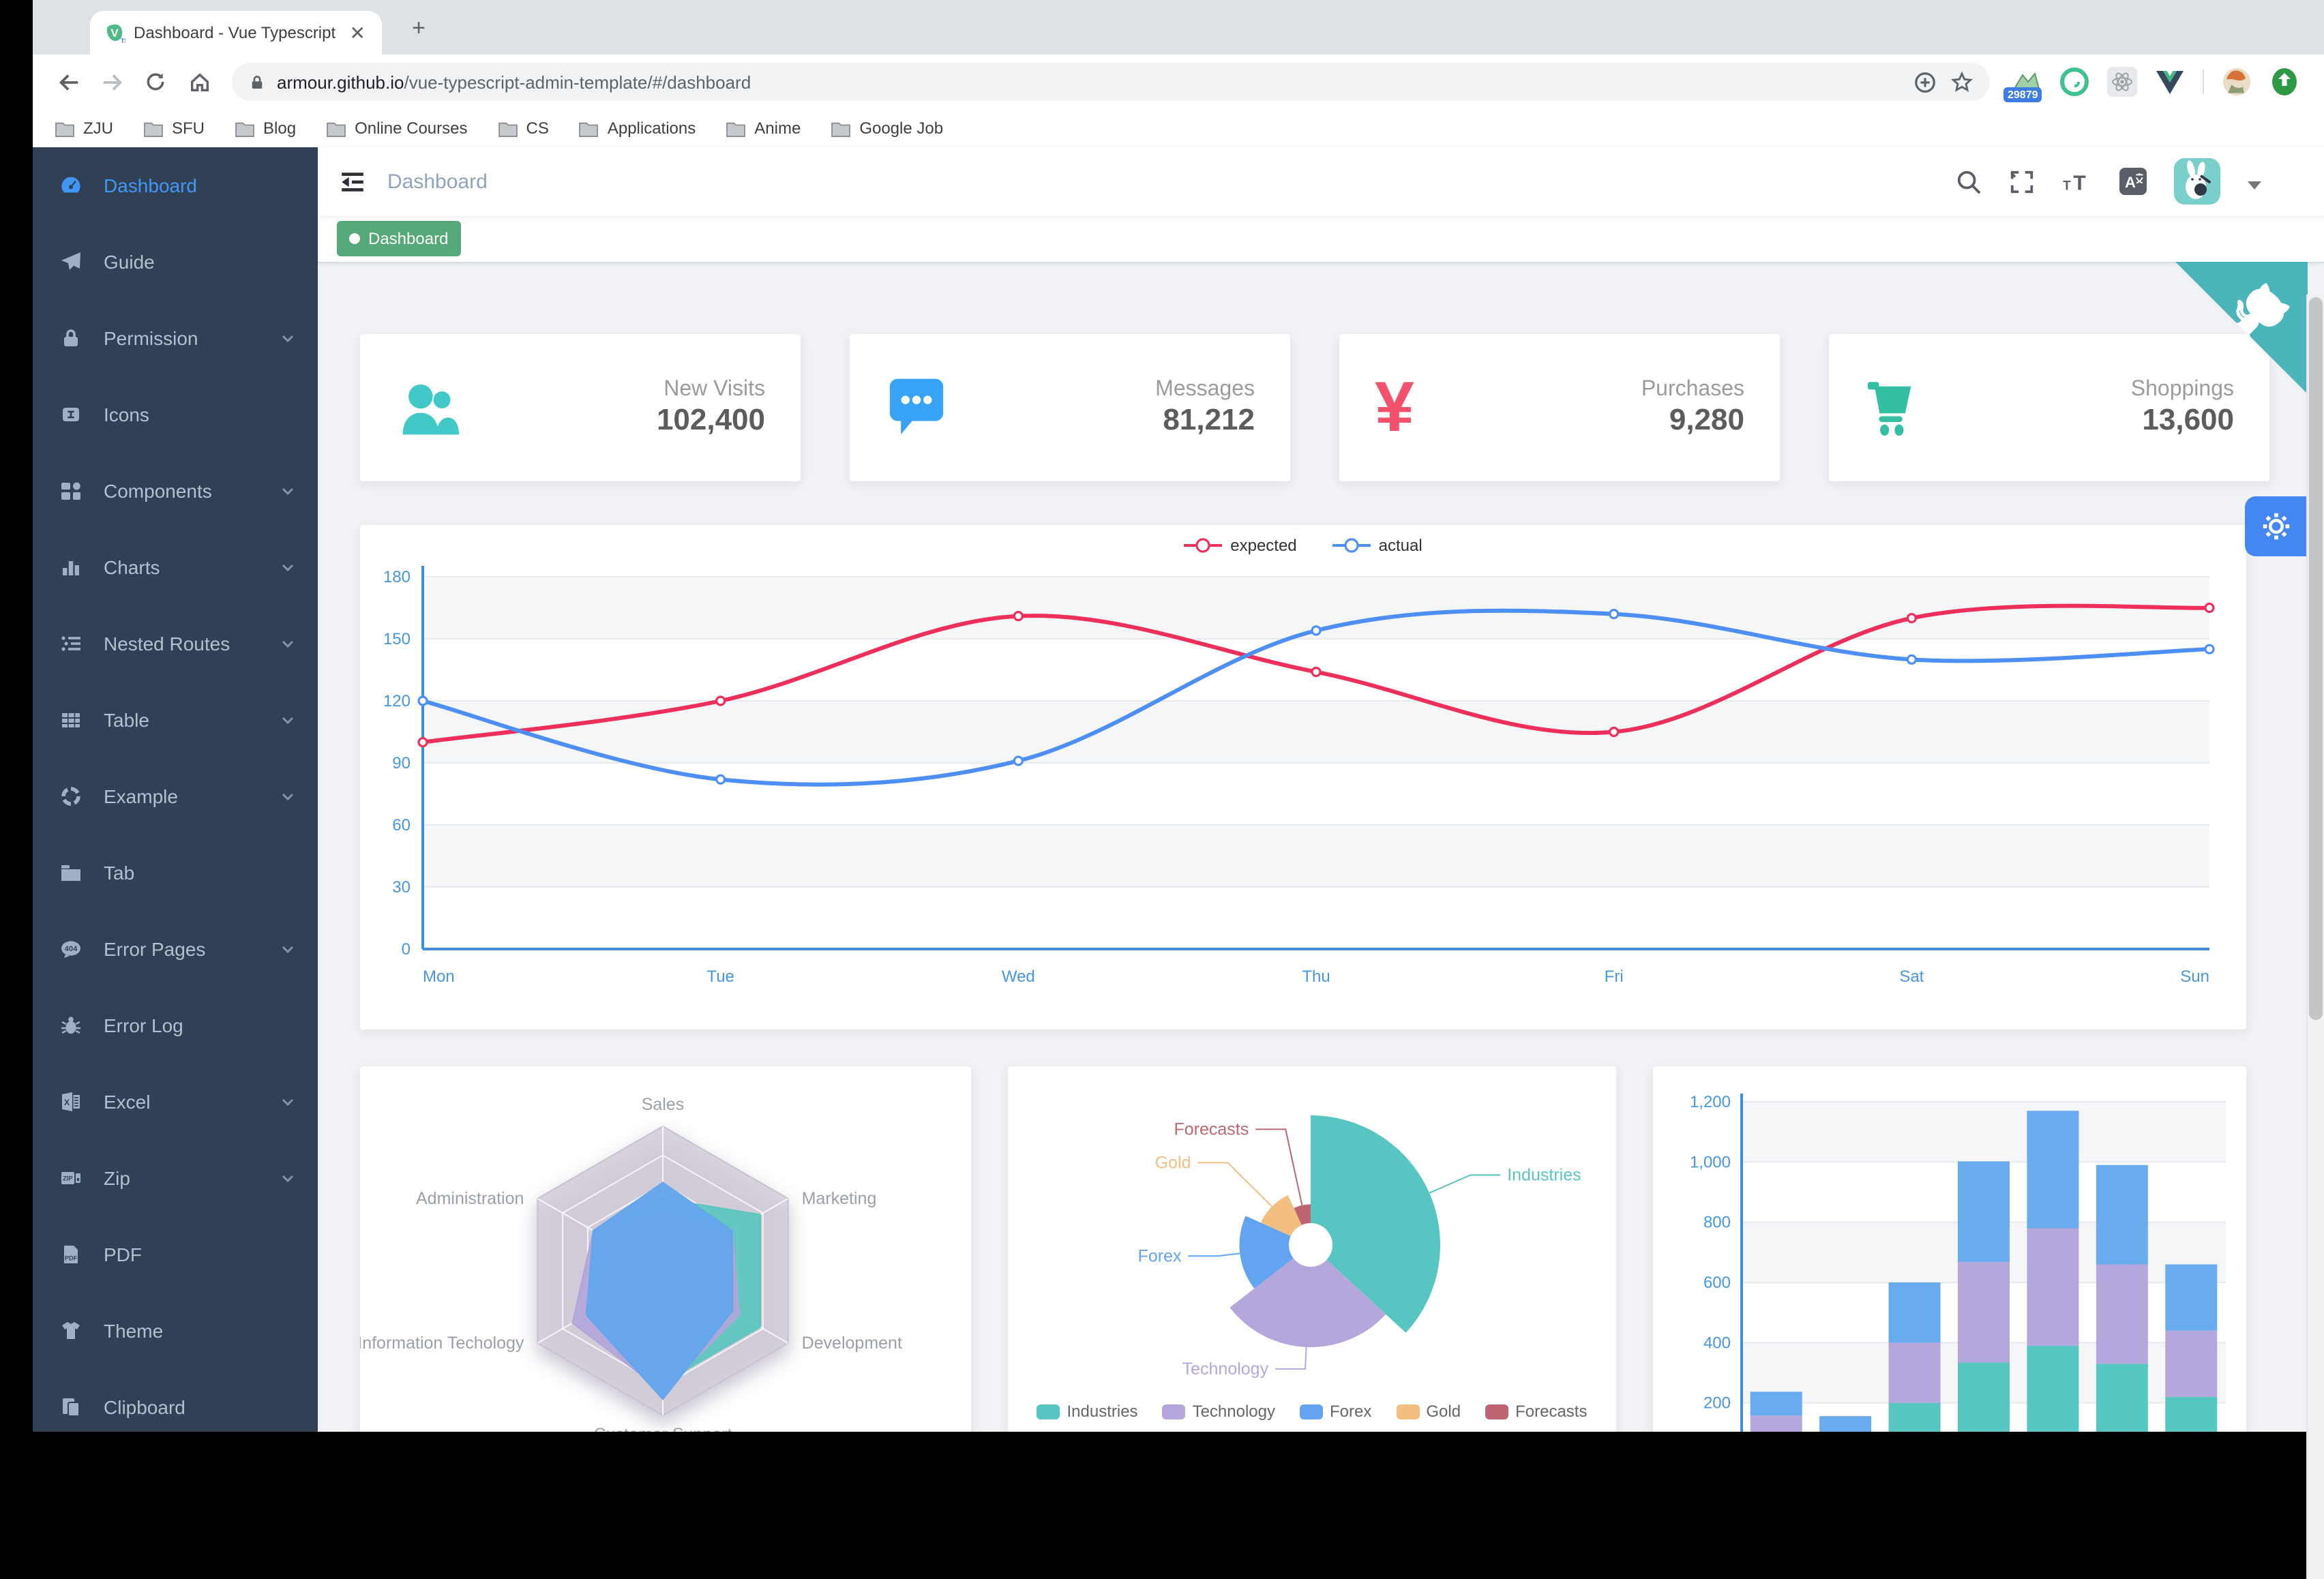 This screenshot has height=1579, width=2324. What do you see at coordinates (1925, 82) in the screenshot?
I see `zoom-plus-icon` at bounding box center [1925, 82].